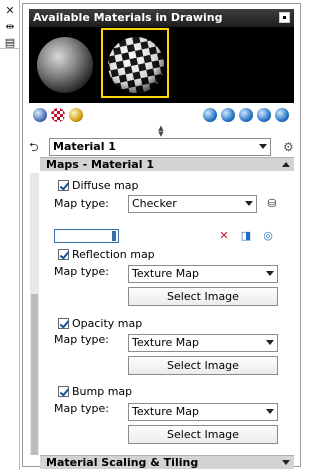  I want to click on swatch-gray-sphere, so click(65, 64).